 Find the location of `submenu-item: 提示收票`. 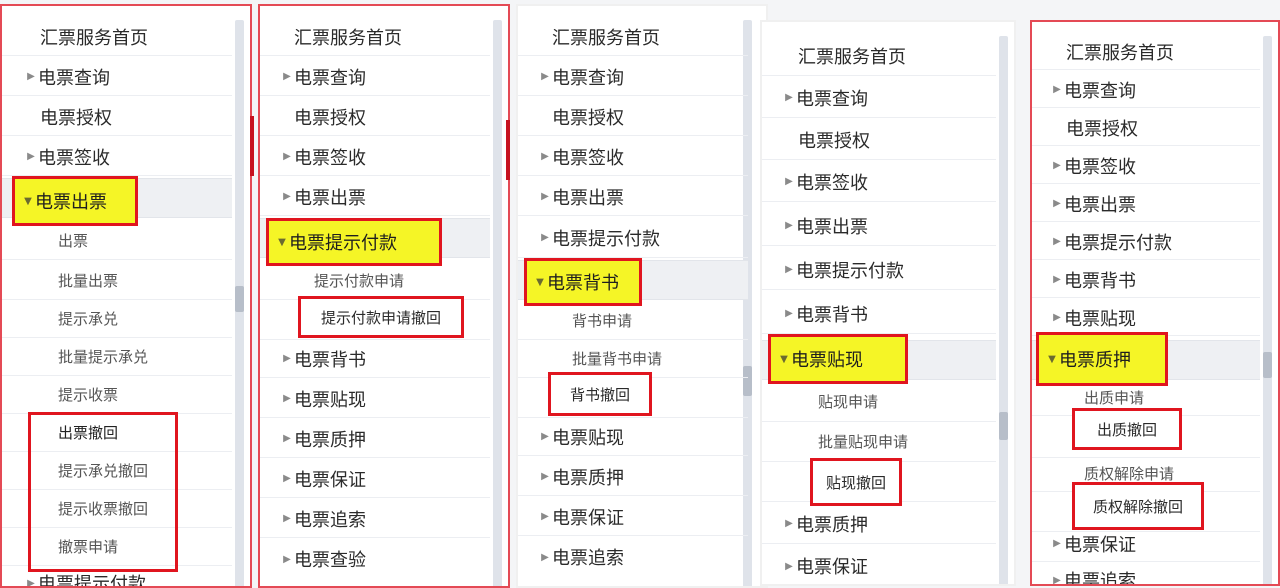

submenu-item: 提示收票 is located at coordinates (117, 395).